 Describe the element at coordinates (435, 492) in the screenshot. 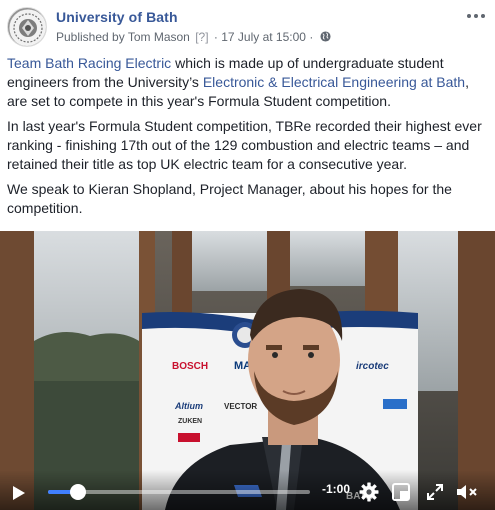

I see `fullscreen-icon` at that location.